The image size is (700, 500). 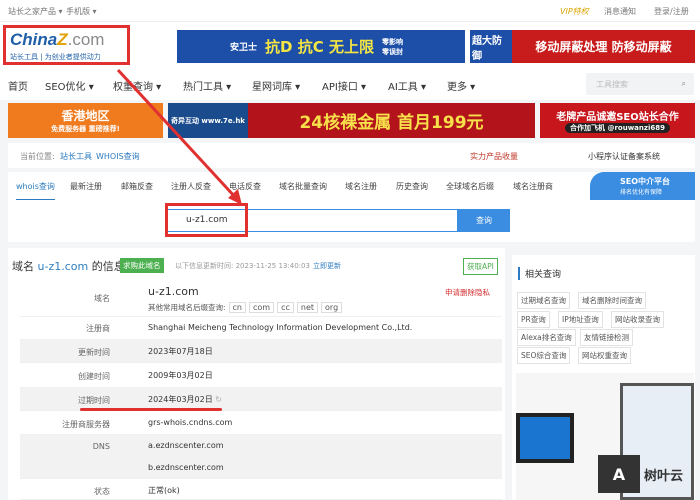 What do you see at coordinates (179, 136) in the screenshot?
I see `annotation-arrow` at bounding box center [179, 136].